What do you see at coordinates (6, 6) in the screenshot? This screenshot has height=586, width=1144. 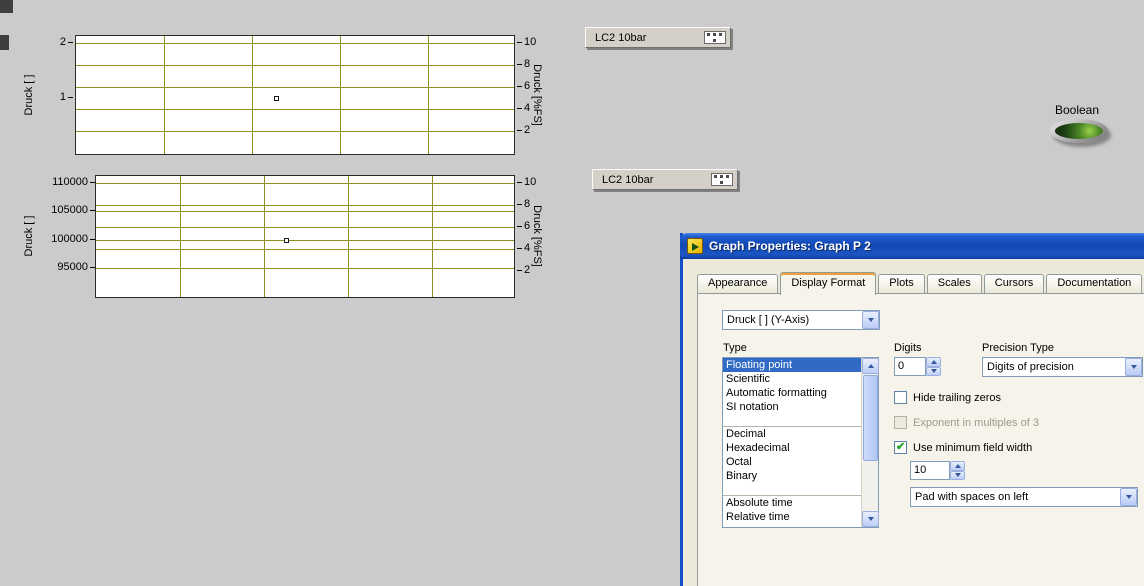 I see `panel-corner-mark` at bounding box center [6, 6].